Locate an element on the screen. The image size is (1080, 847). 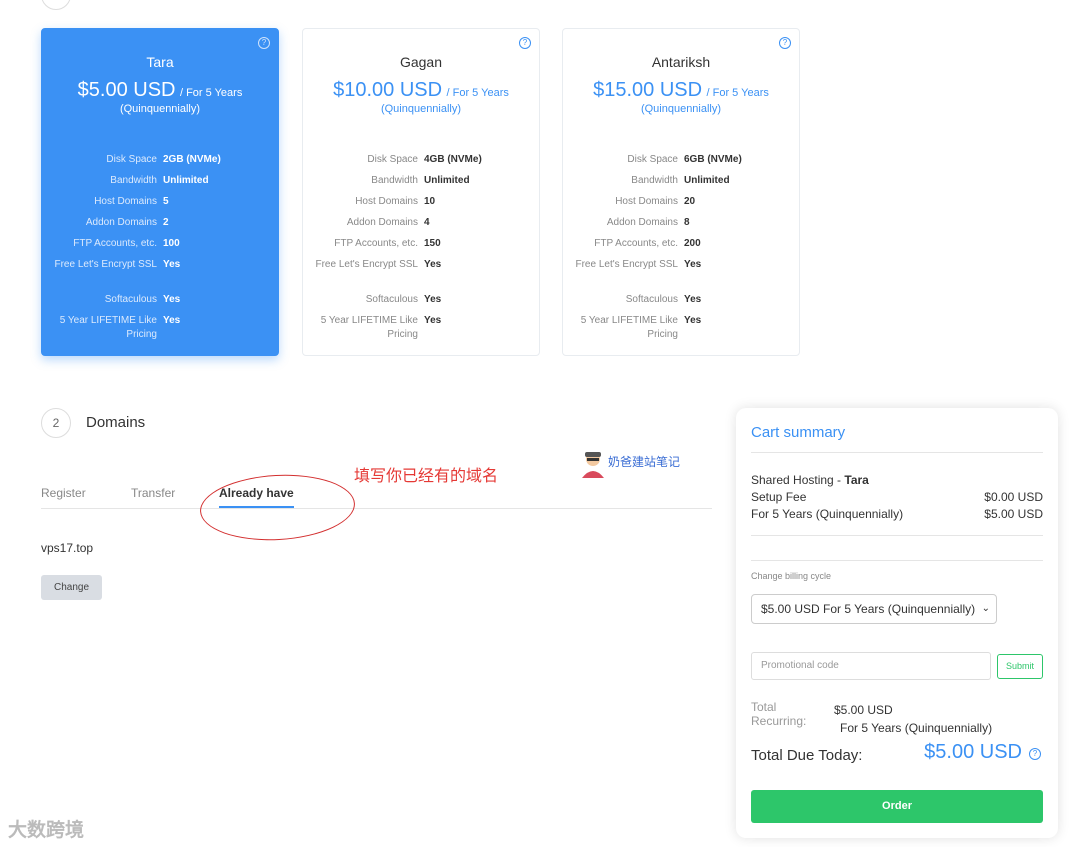
plan-price-amount: $5.00 USD is located at coordinates (126, 90).